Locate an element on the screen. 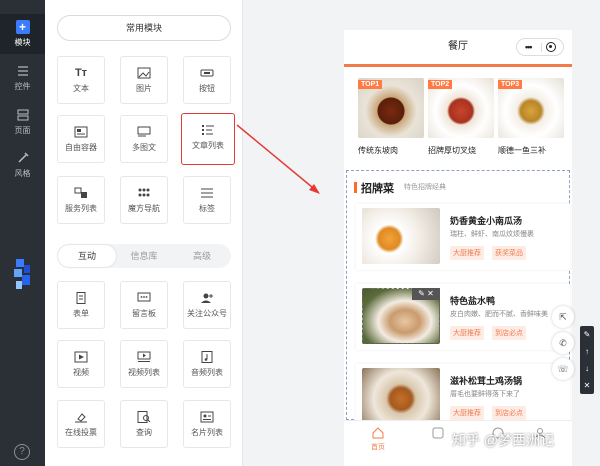 The width and height of the screenshot is (600, 466). tile-audio-list: 音频列表 is located at coordinates (207, 364).